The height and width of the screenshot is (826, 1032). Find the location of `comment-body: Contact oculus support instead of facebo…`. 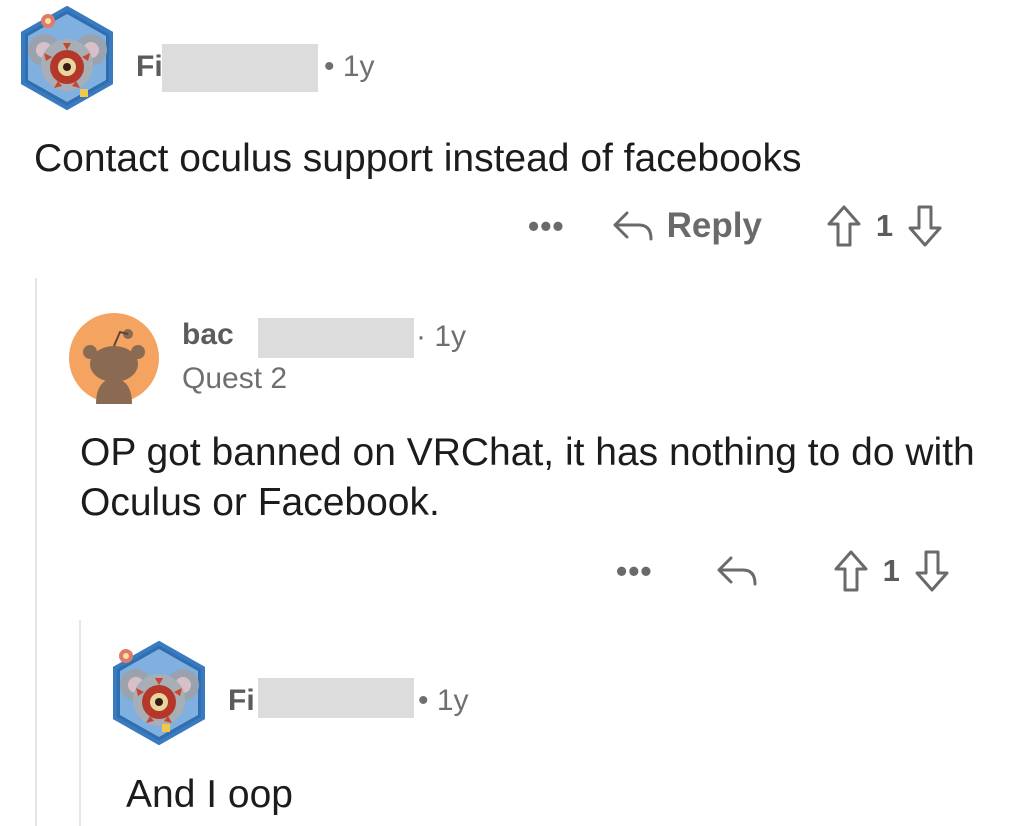

comment-body: Contact oculus support instead of facebo… is located at coordinates (418, 158).